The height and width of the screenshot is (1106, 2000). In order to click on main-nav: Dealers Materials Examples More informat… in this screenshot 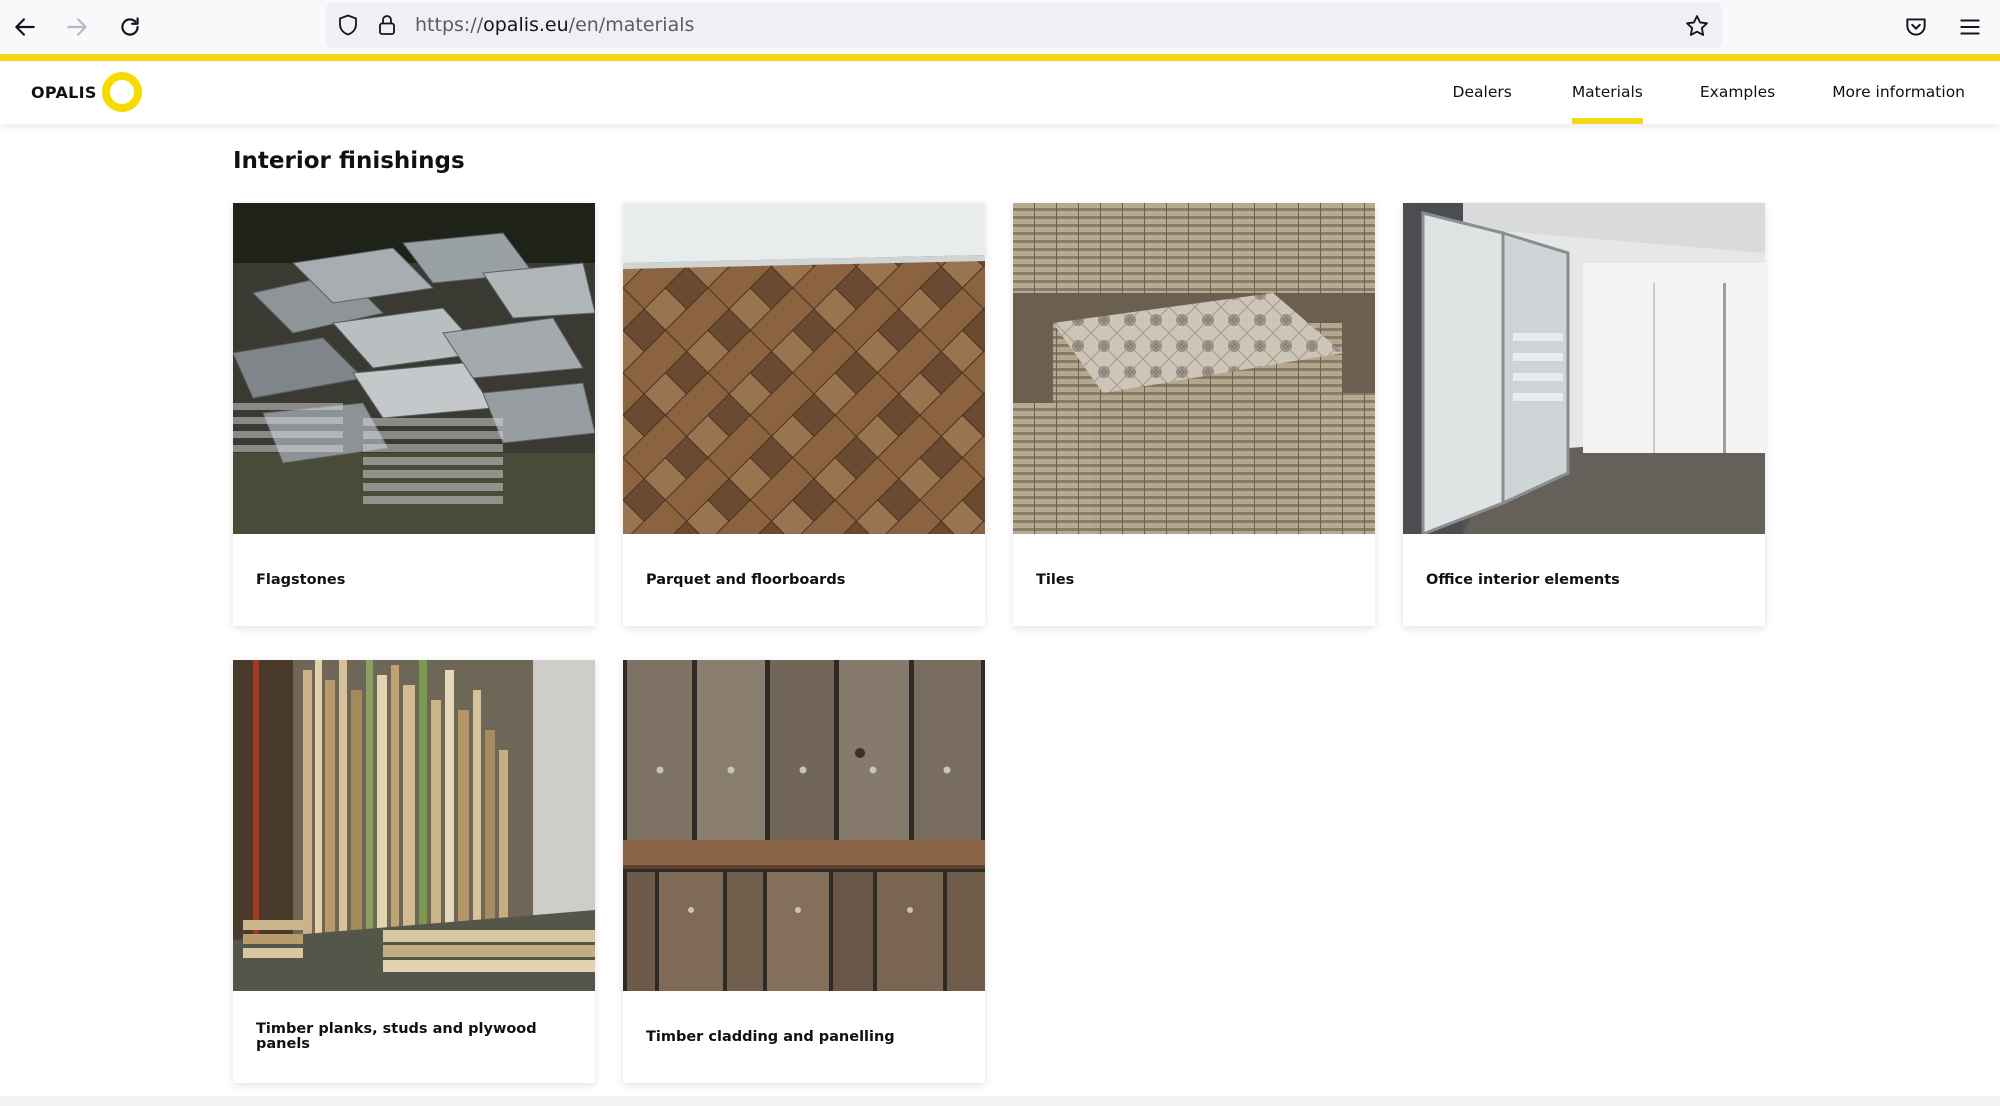, I will do `click(1726, 92)`.